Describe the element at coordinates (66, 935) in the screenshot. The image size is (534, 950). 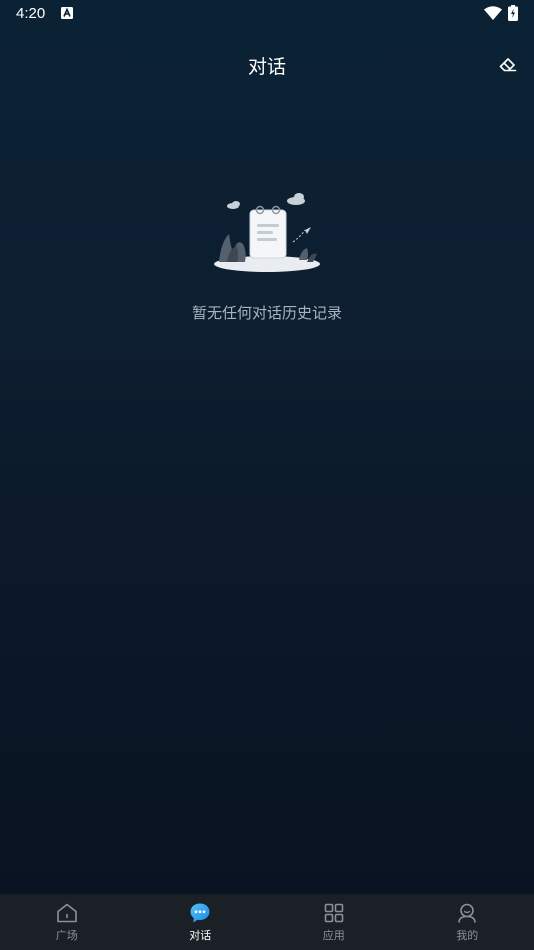
I see `tab-label: 广场` at that location.